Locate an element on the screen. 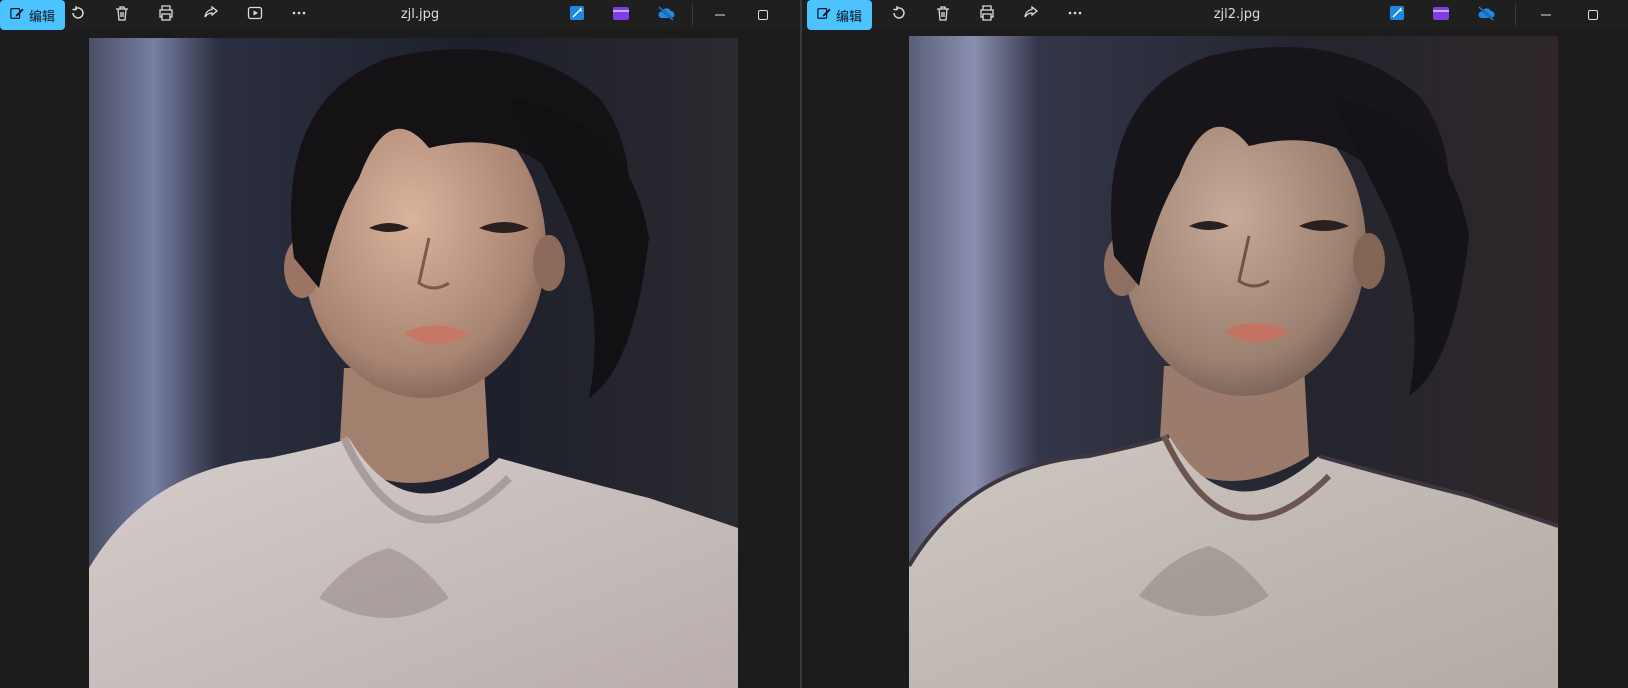 This screenshot has height=688, width=1628. slideshow-icon is located at coordinates (255, 15).